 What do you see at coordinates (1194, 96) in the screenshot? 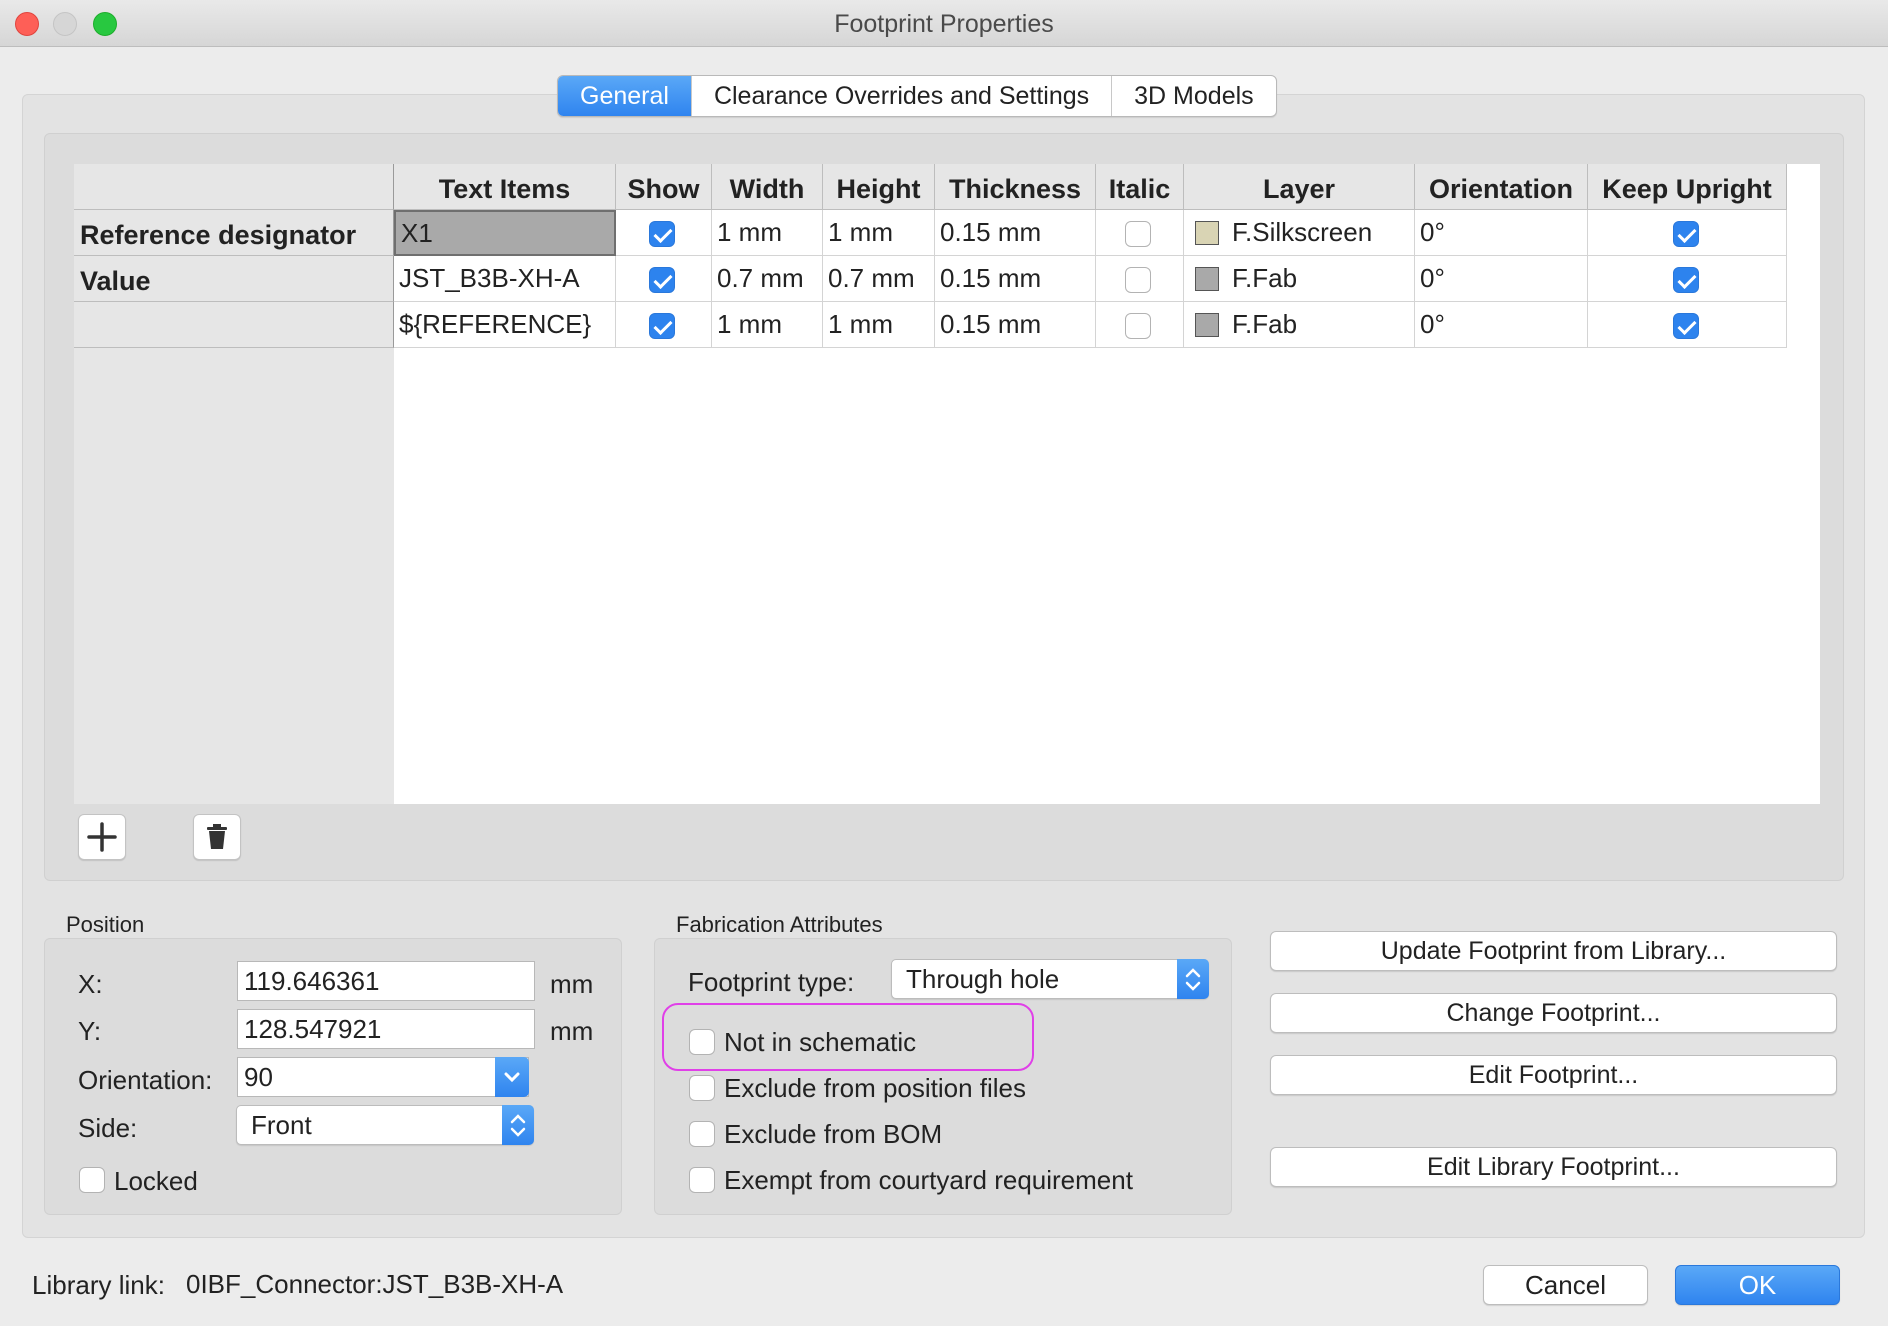
I see `tab-3d-models: 3D Models` at bounding box center [1194, 96].